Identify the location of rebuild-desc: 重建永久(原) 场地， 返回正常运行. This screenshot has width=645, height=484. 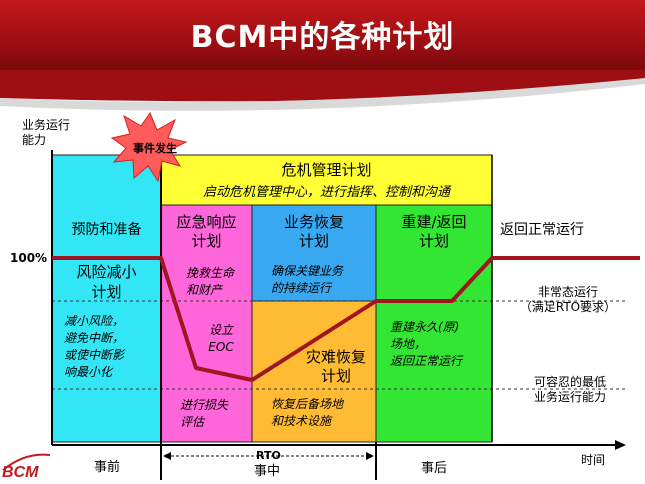
(426, 344).